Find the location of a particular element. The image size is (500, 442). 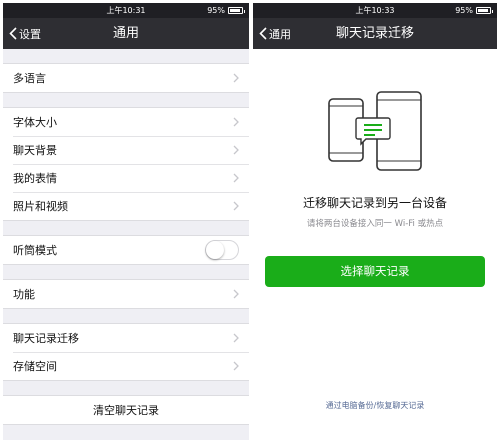

settings-group-storage: 聊天记录迁移 存储空间 is located at coordinates (126, 352).